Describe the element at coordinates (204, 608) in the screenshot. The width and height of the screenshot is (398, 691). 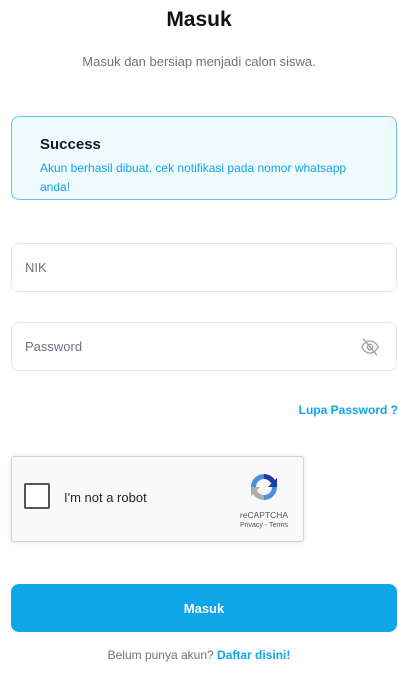
I see `login-button: Masuk` at that location.